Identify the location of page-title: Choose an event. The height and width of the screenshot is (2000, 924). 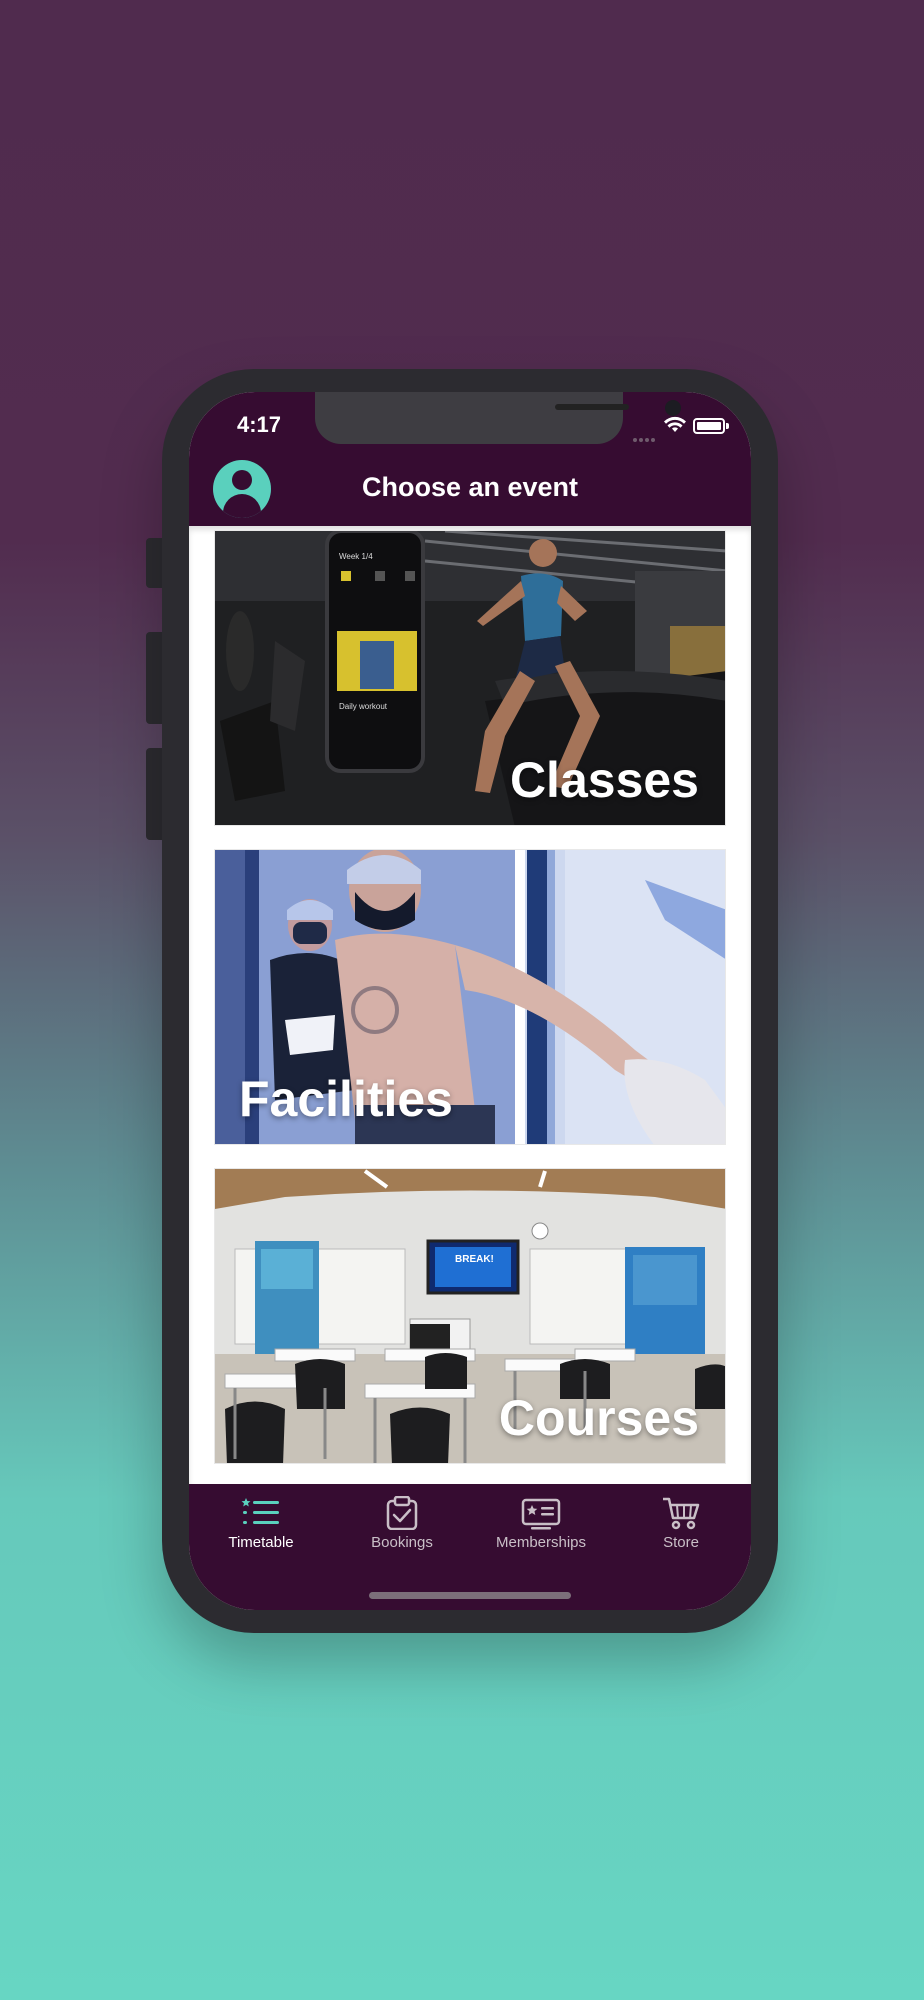
(470, 487).